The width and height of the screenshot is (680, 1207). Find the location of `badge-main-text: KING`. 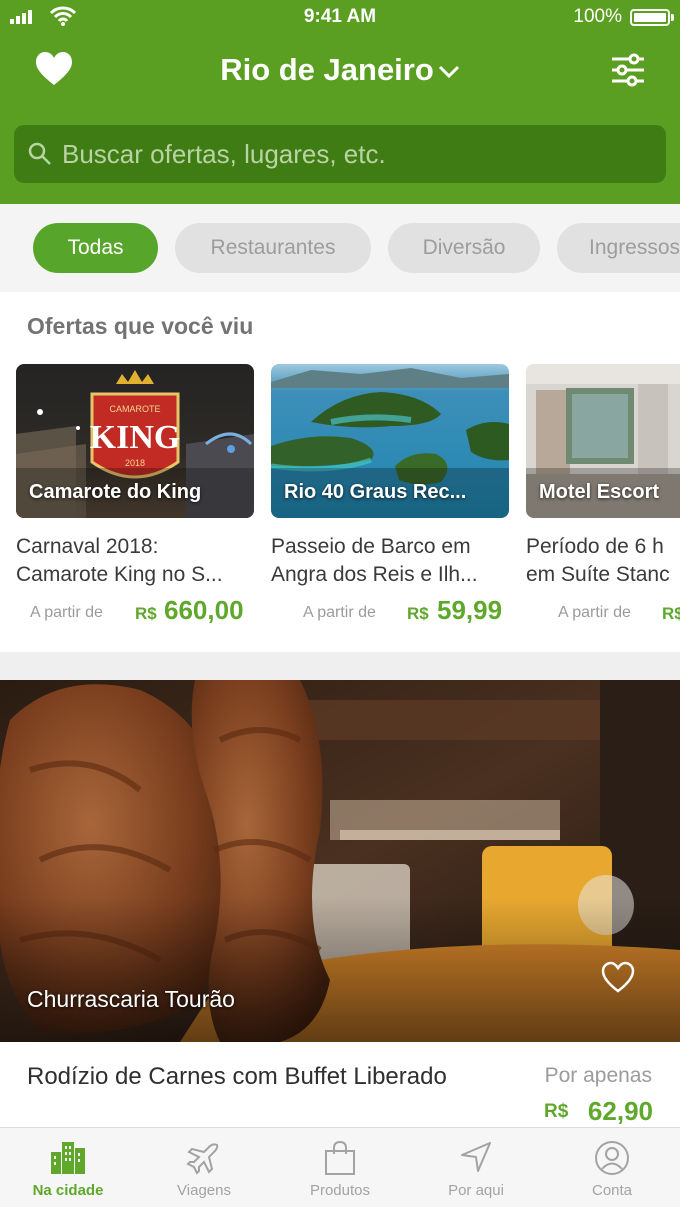

badge-main-text: KING is located at coordinates (135, 437).